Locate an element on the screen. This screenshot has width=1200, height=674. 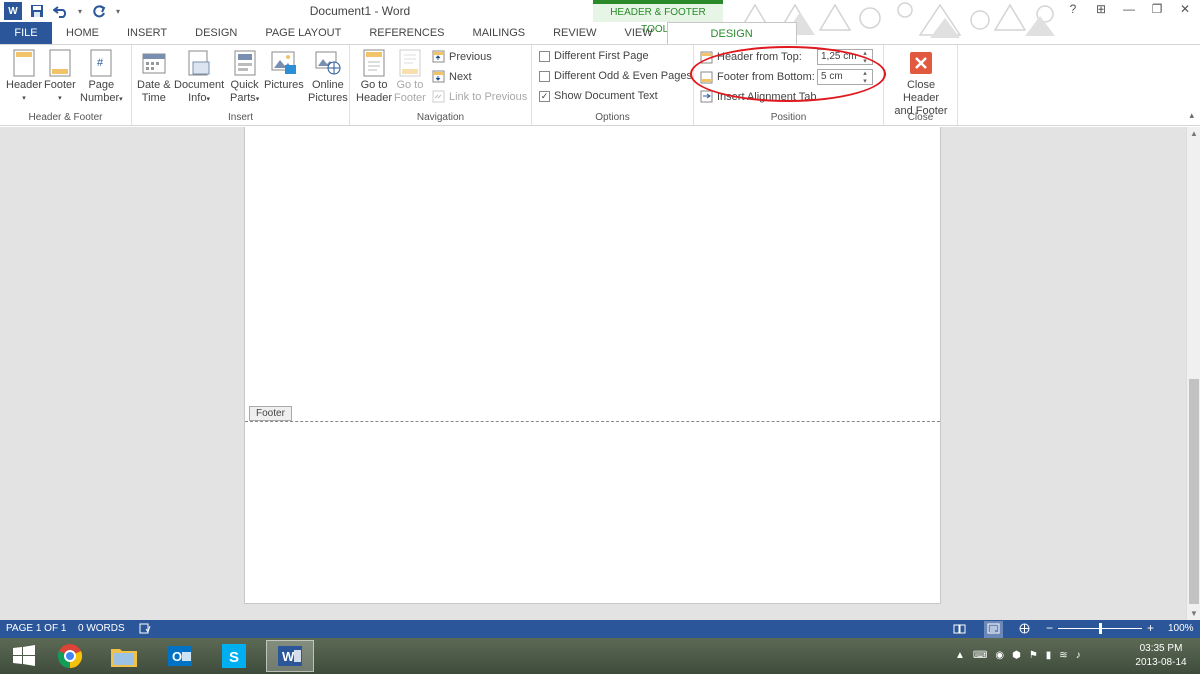
taskbar-word: W is located at coordinates (290, 656).